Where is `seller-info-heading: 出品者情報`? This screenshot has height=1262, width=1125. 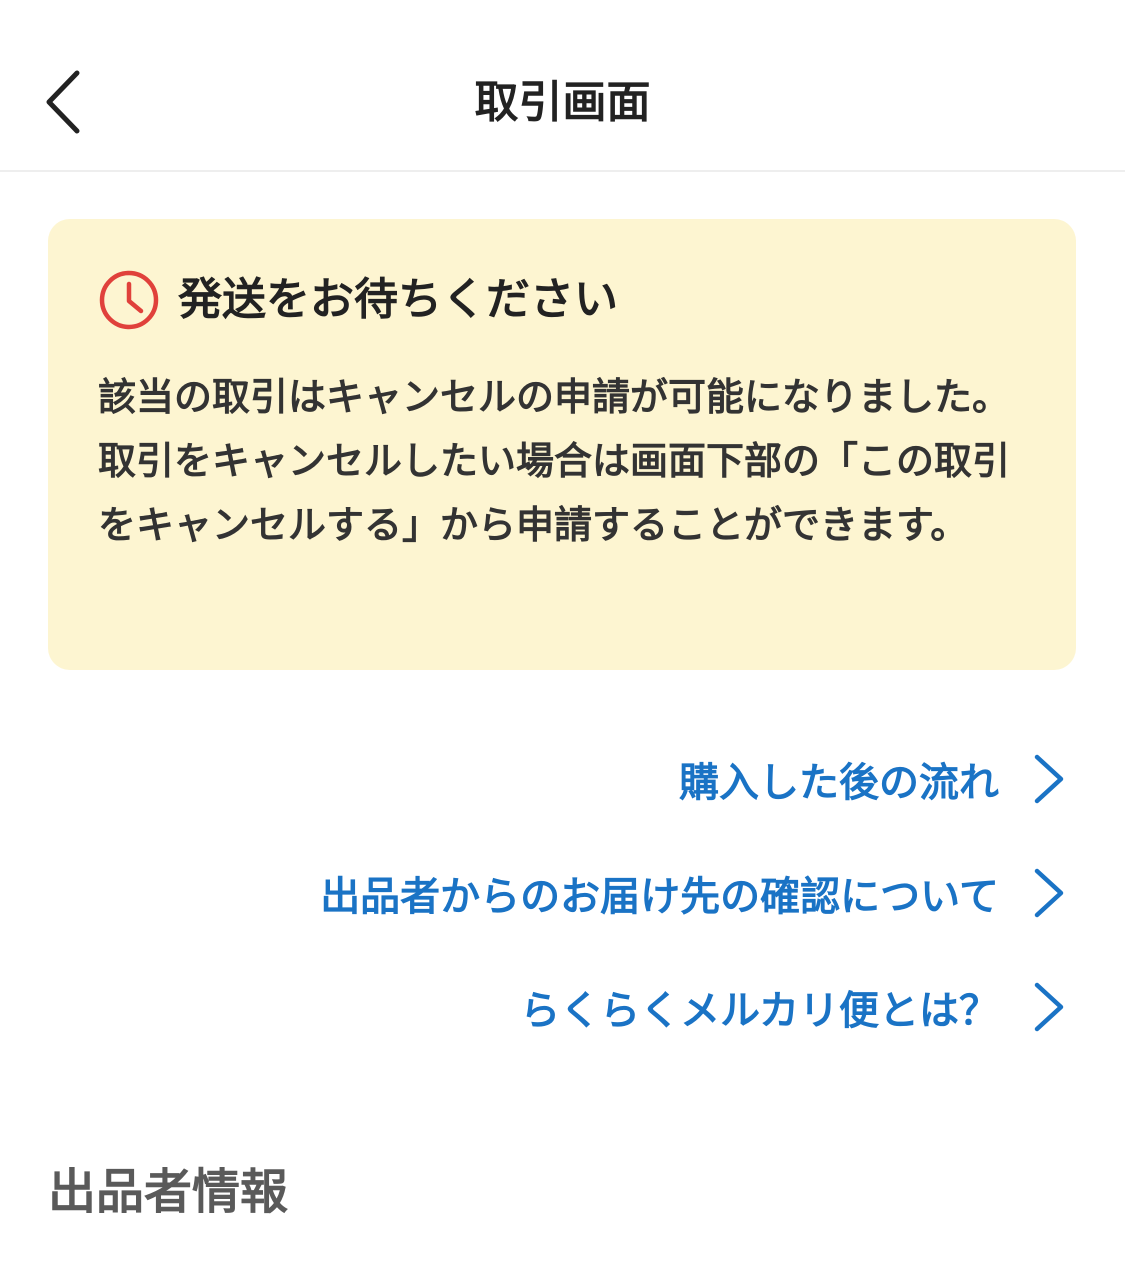 seller-info-heading: 出品者情報 is located at coordinates (168, 1192).